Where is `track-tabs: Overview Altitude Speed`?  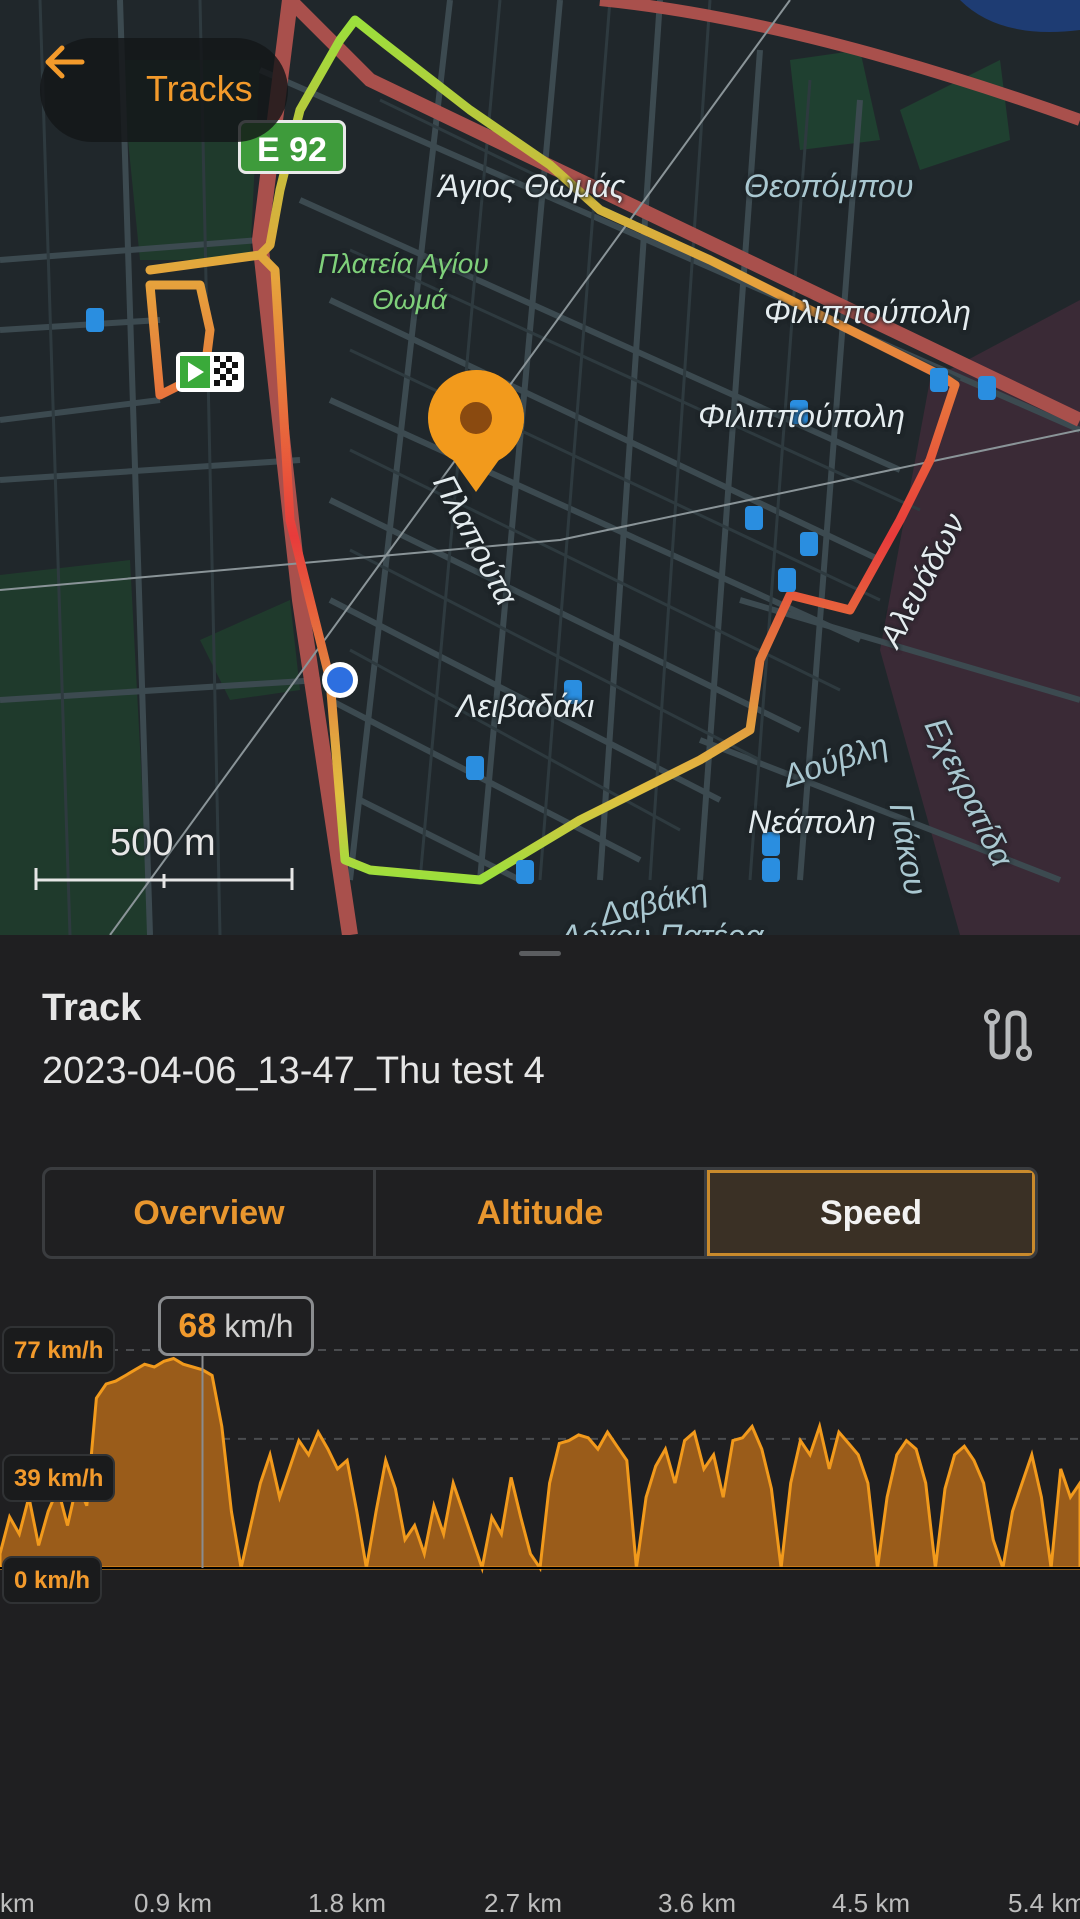
track-tabs: Overview Altitude Speed is located at coordinates (540, 1213).